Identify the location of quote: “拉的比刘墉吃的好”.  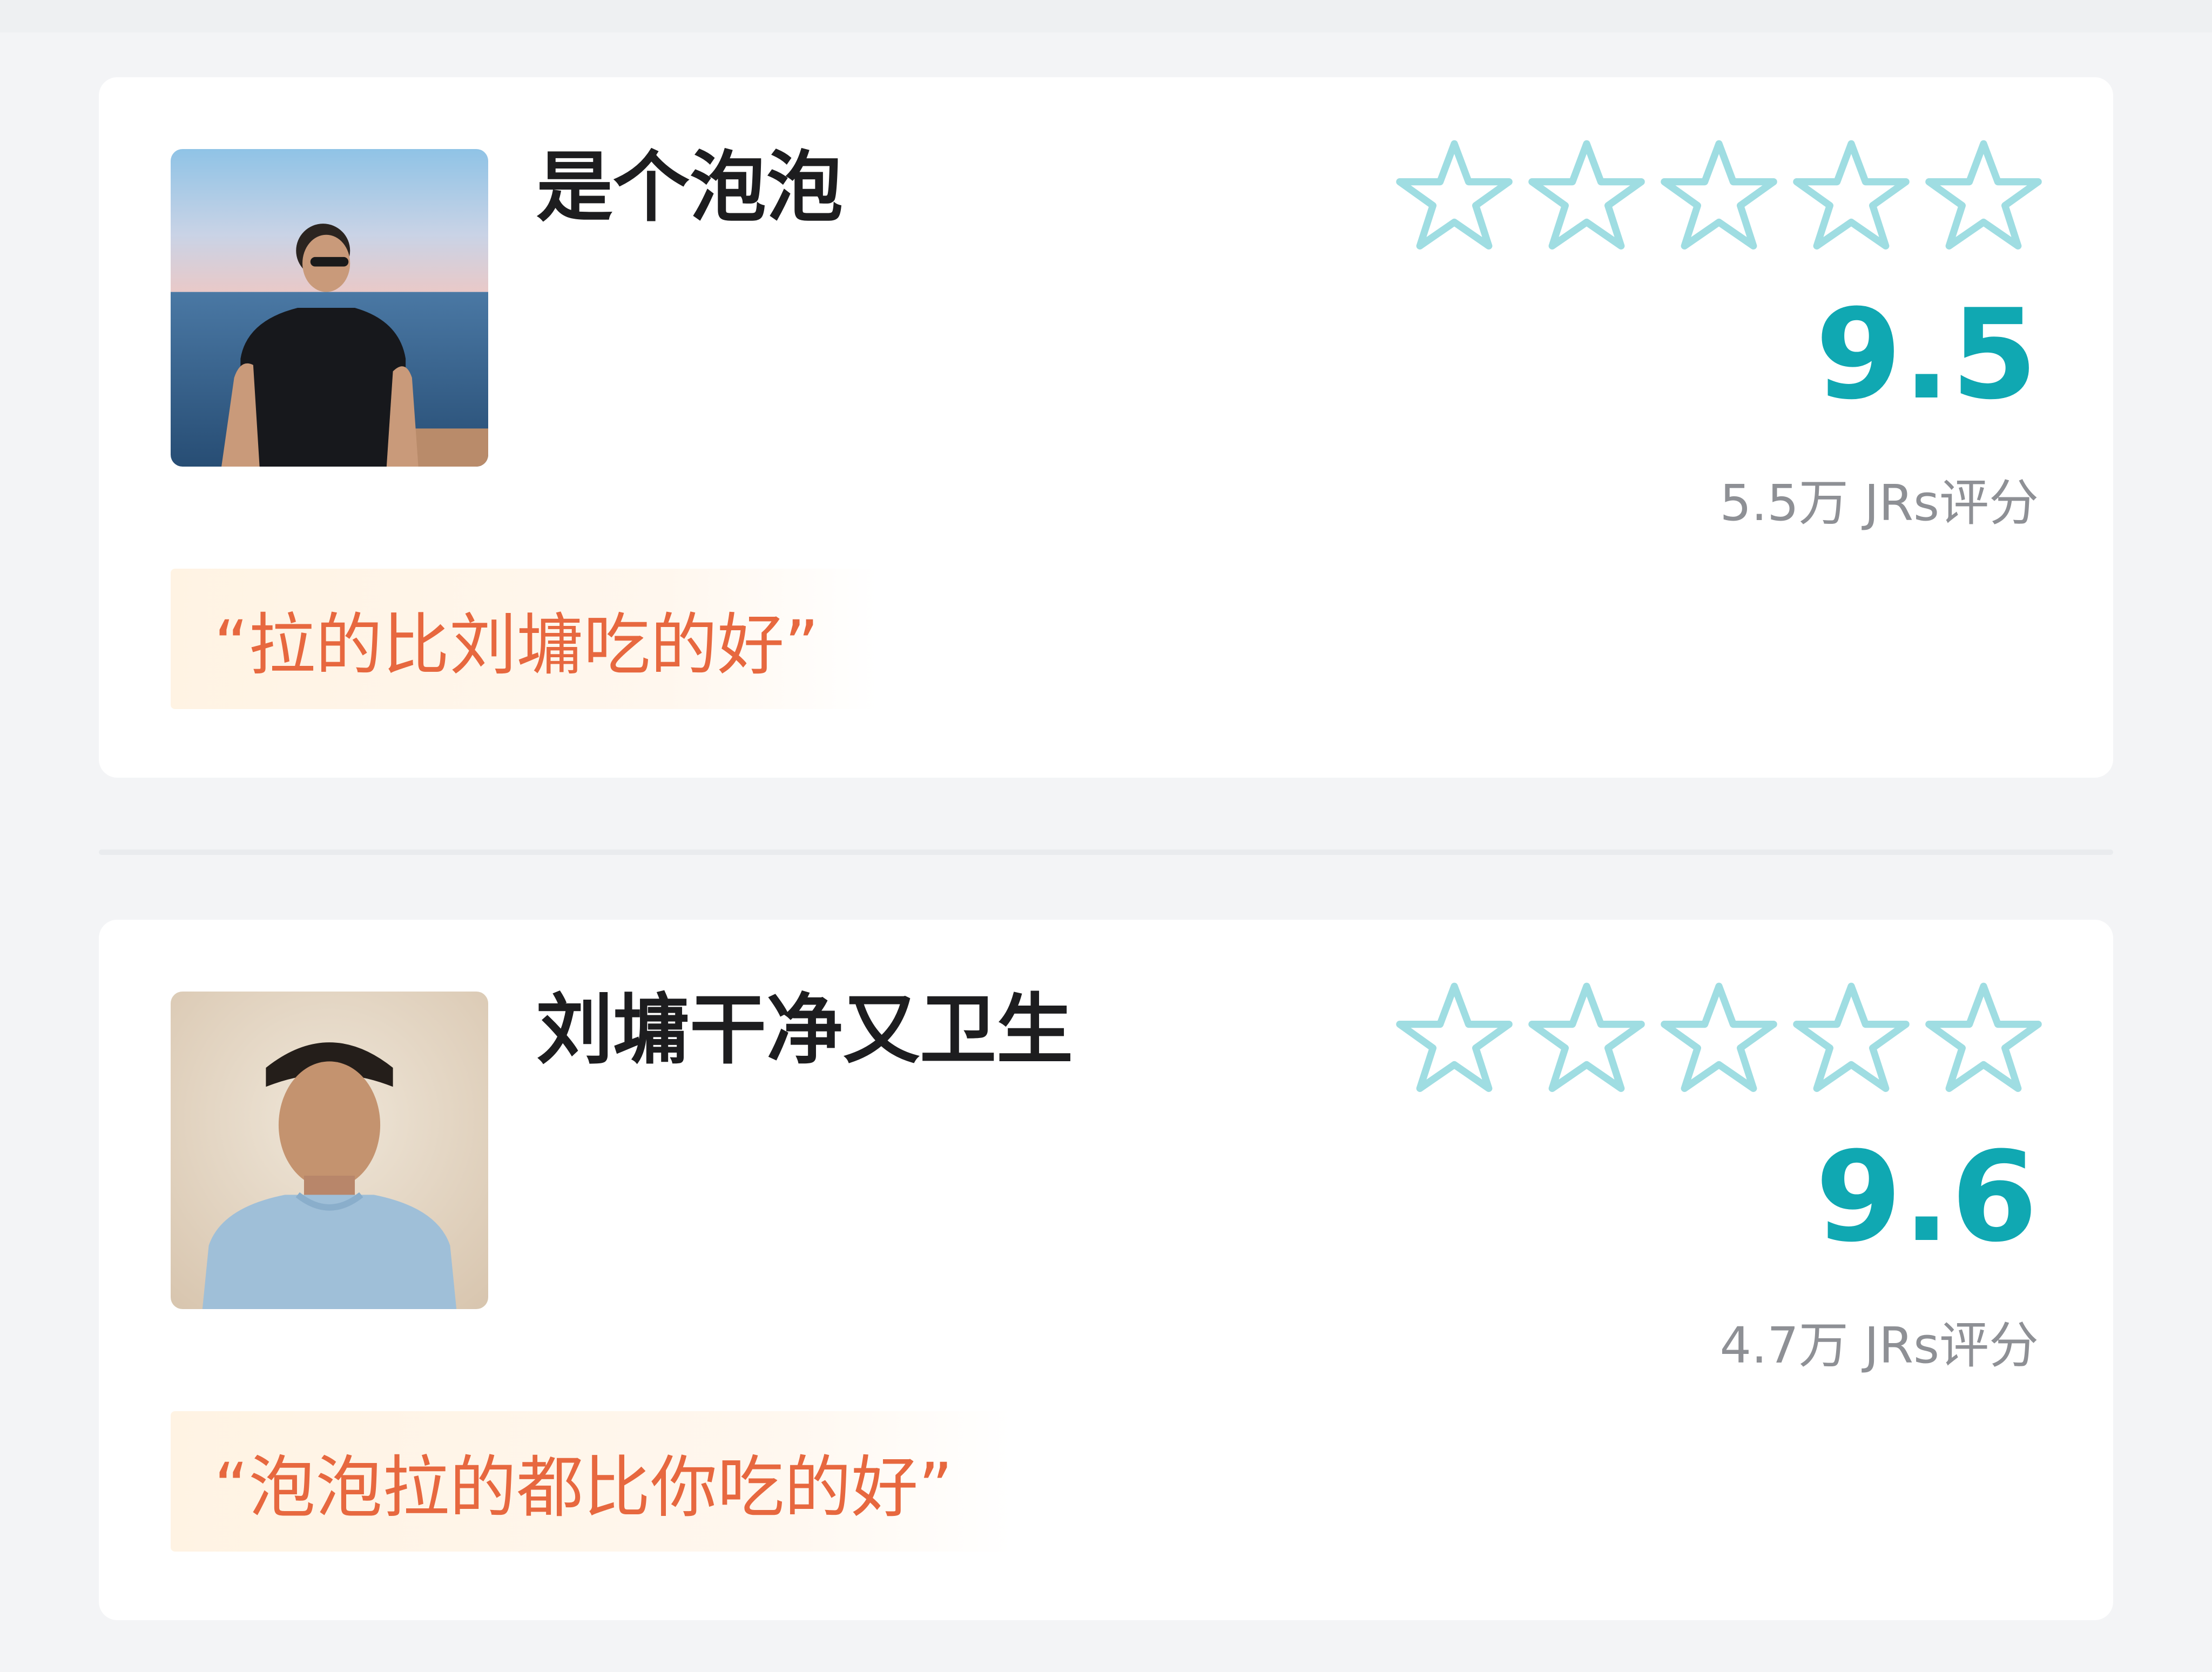
(525, 639).